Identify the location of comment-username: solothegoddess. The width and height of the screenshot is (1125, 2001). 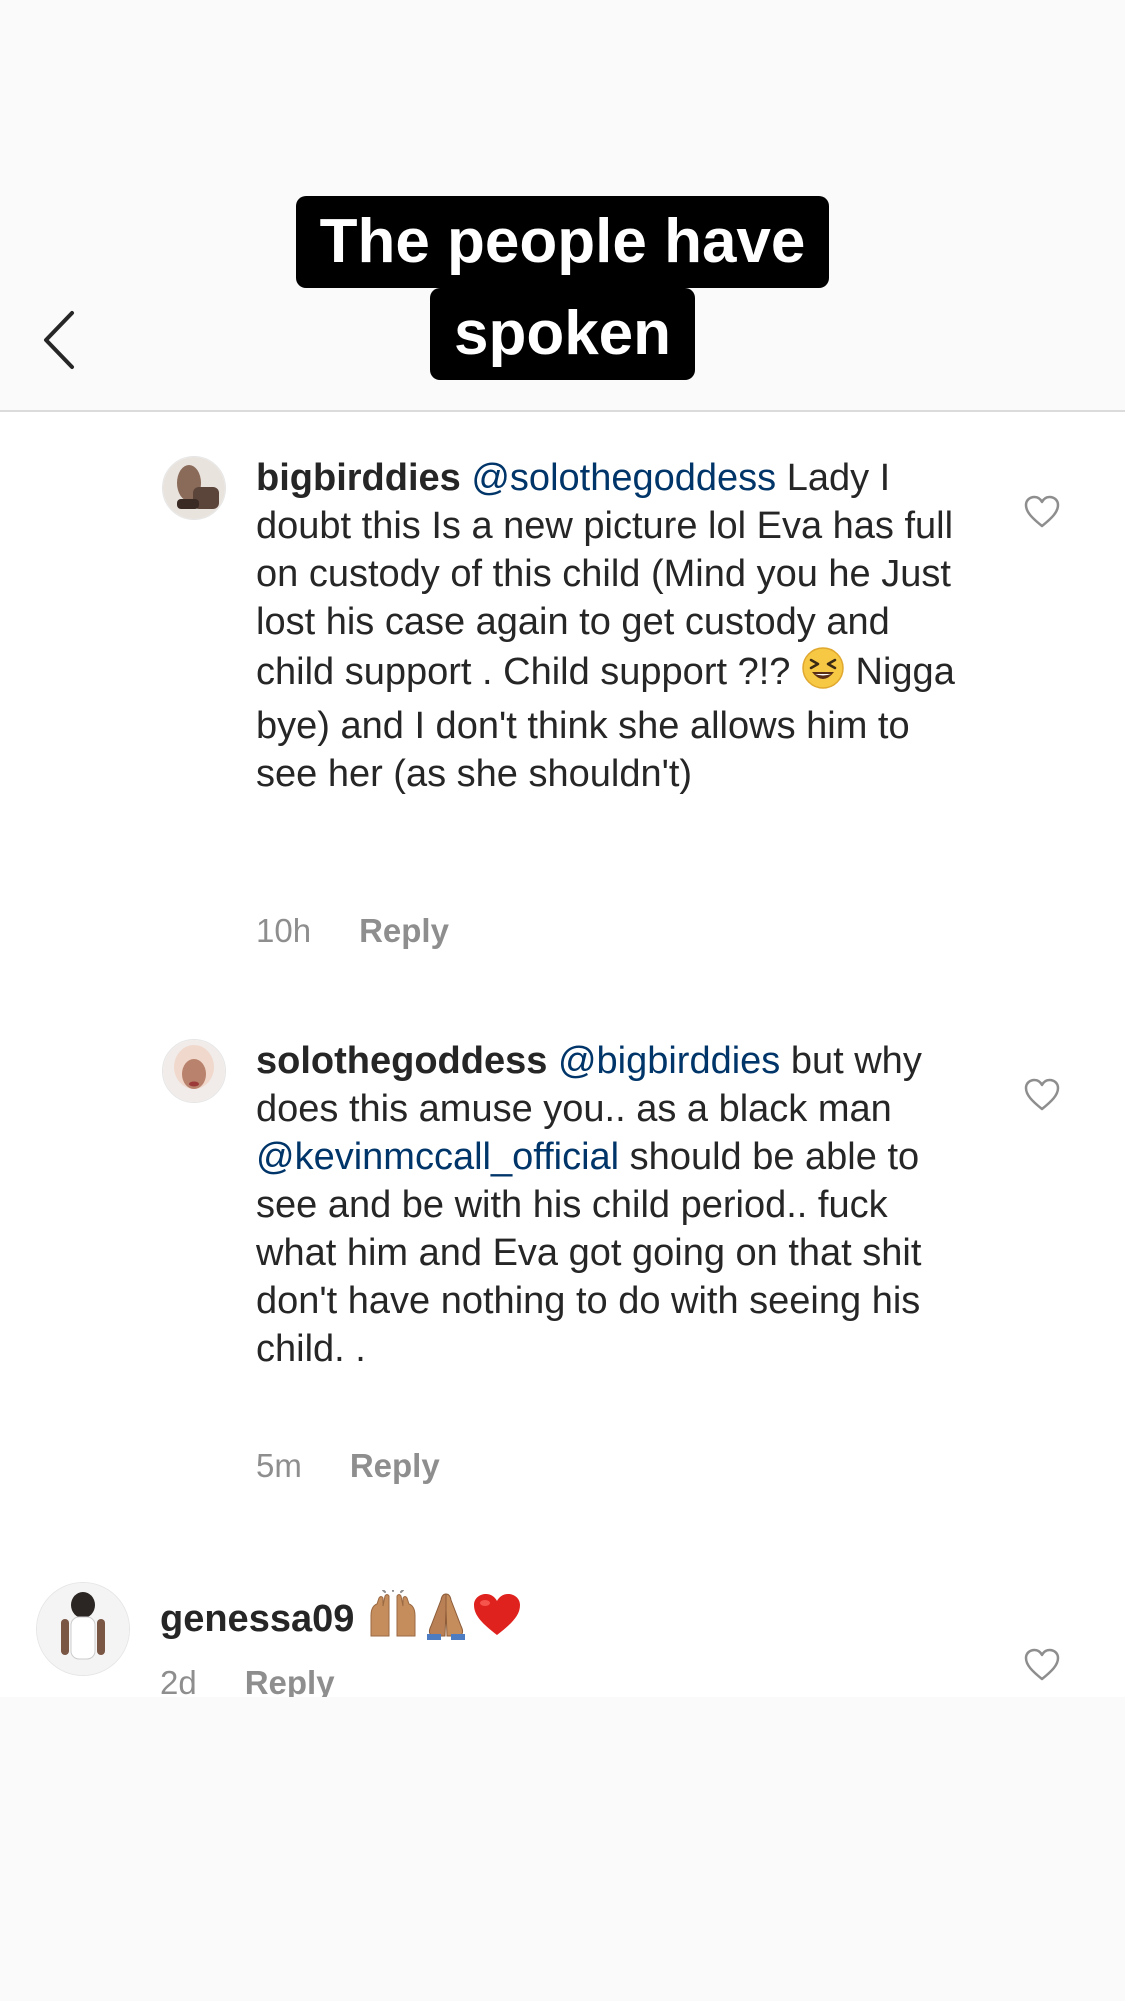
(401, 1061).